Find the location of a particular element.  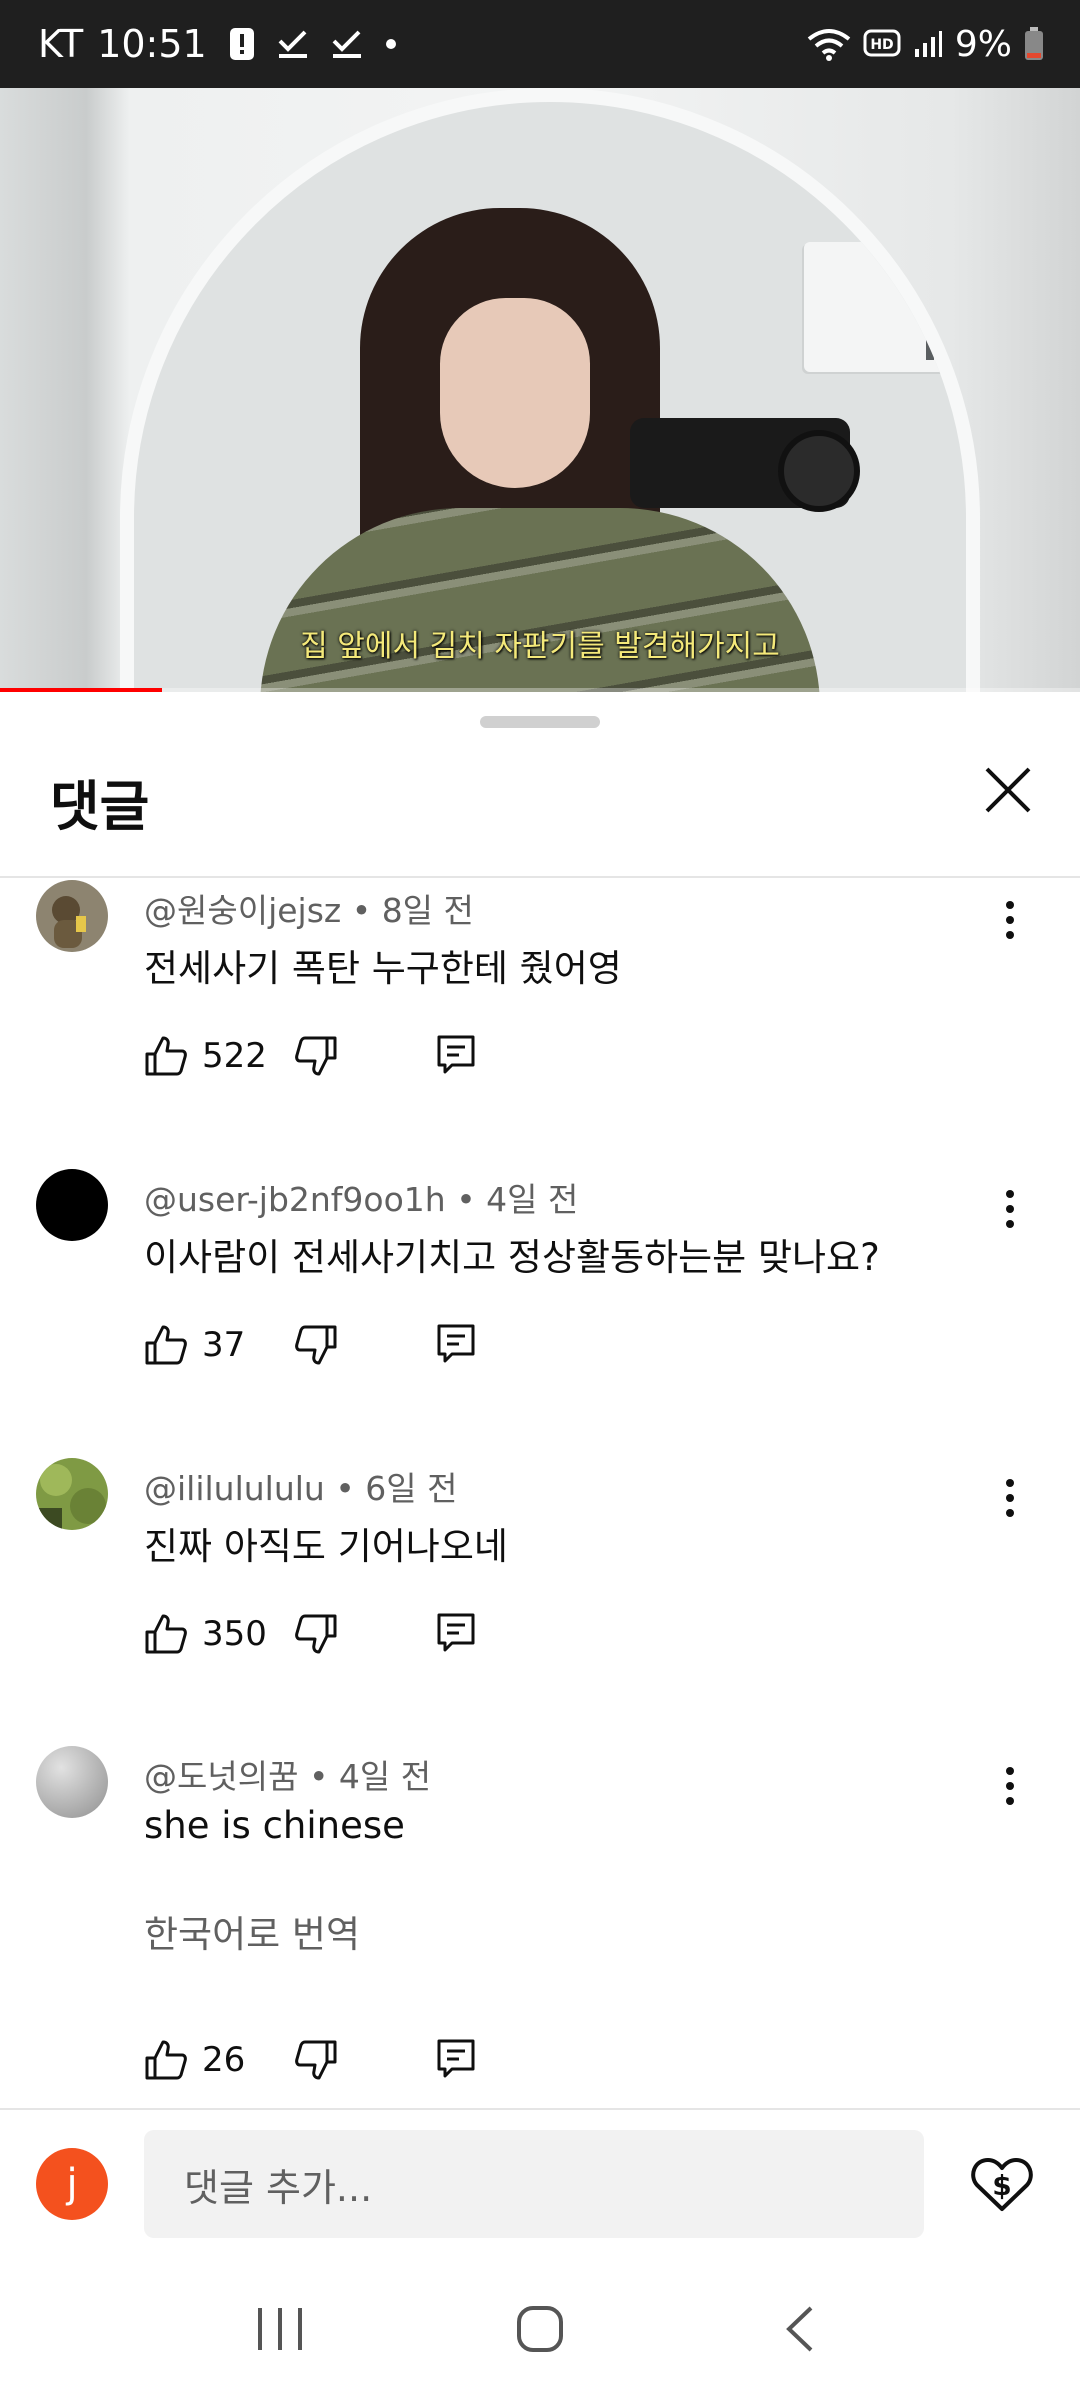

comment-actions: 522 is located at coordinates (310, 1056).